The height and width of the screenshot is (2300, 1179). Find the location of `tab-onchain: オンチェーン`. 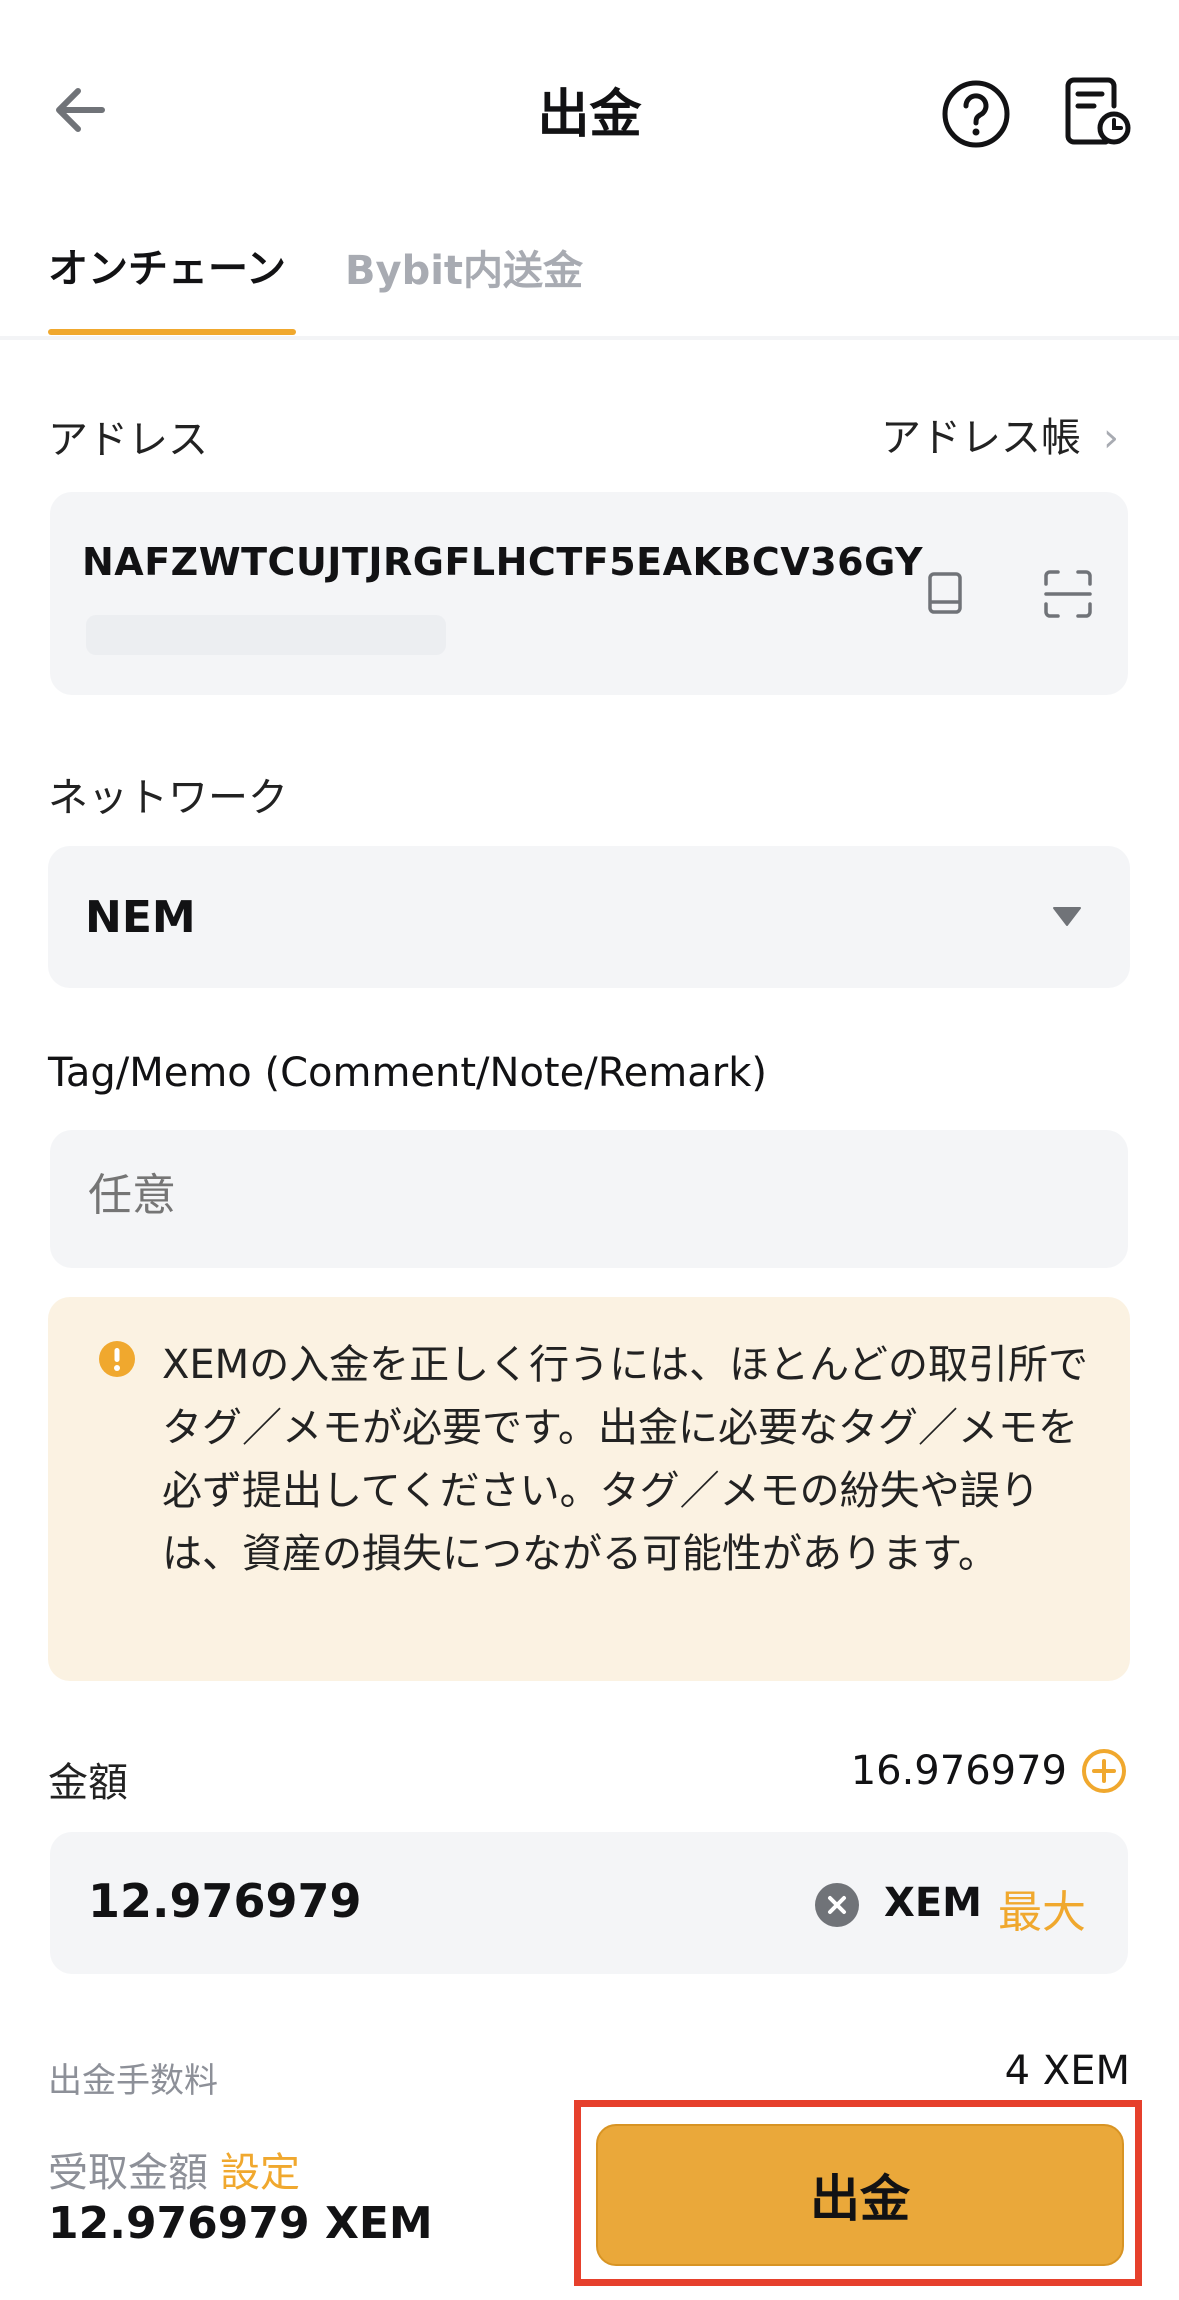

tab-onchain: オンチェーン is located at coordinates (167, 265).